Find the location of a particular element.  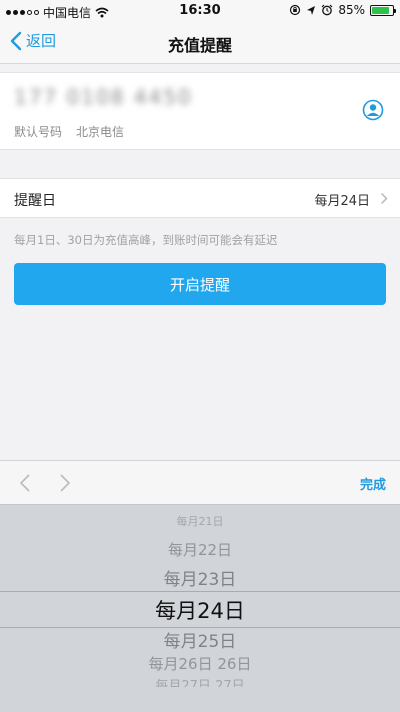

enable-reminder-button: 开启提醒 is located at coordinates (200, 284).